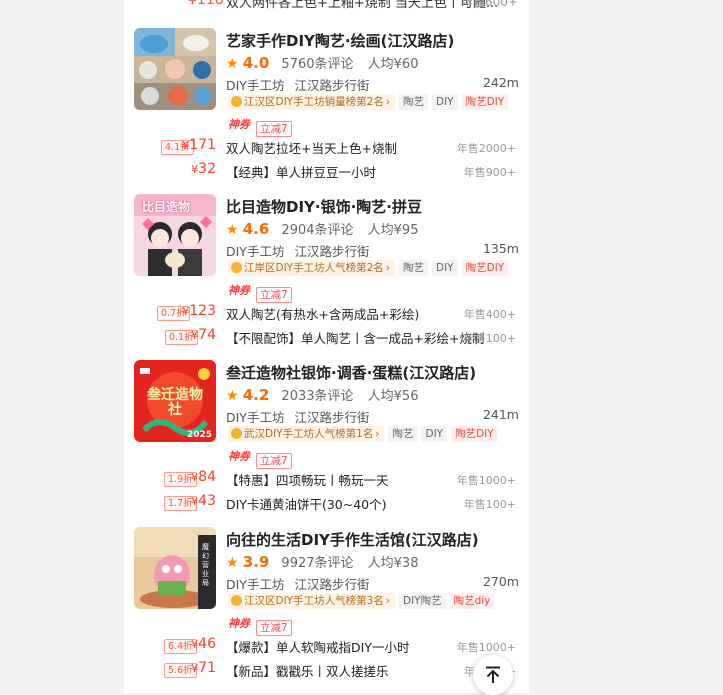 The height and width of the screenshot is (695, 723). What do you see at coordinates (393, 64) in the screenshot?
I see `average-price: 人均¥60` at bounding box center [393, 64].